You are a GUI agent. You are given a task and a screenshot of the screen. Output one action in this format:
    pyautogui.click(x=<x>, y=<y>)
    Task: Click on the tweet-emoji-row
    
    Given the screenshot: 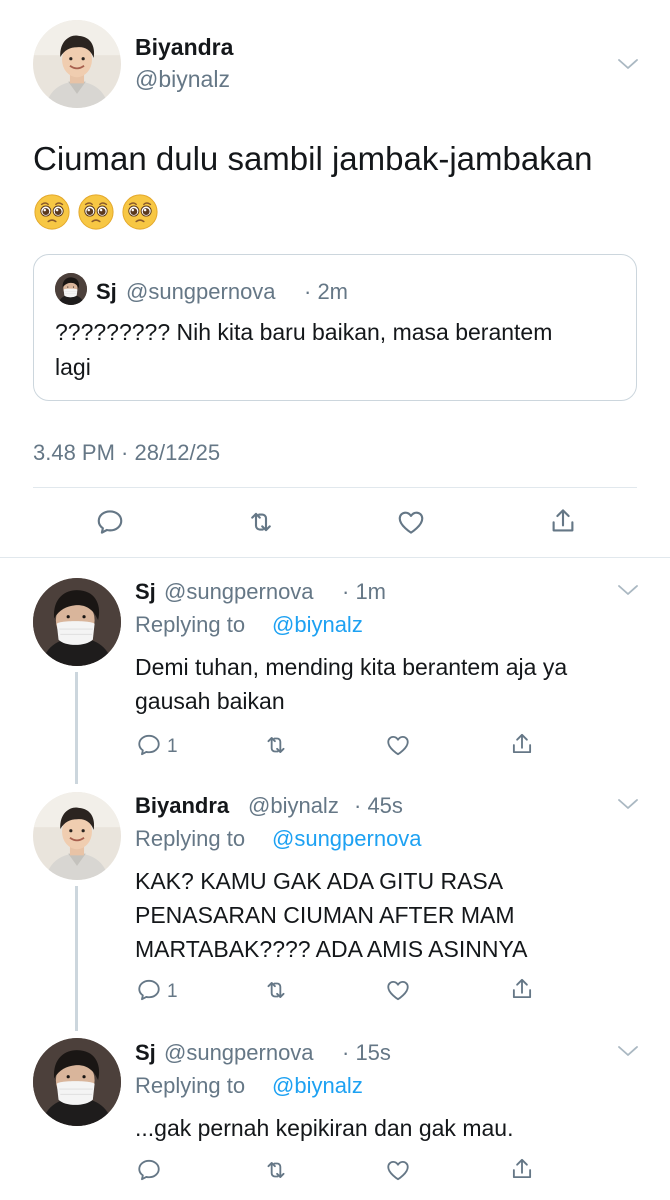 What is the action you would take?
    pyautogui.click(x=99, y=212)
    